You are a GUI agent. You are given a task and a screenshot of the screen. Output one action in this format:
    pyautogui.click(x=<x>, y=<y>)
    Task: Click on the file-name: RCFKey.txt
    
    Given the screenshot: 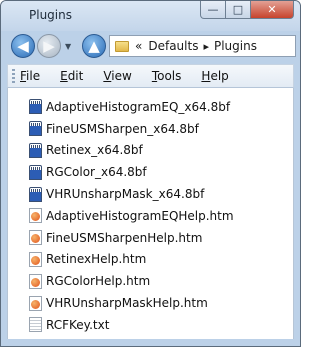 What is the action you would take?
    pyautogui.click(x=78, y=324)
    